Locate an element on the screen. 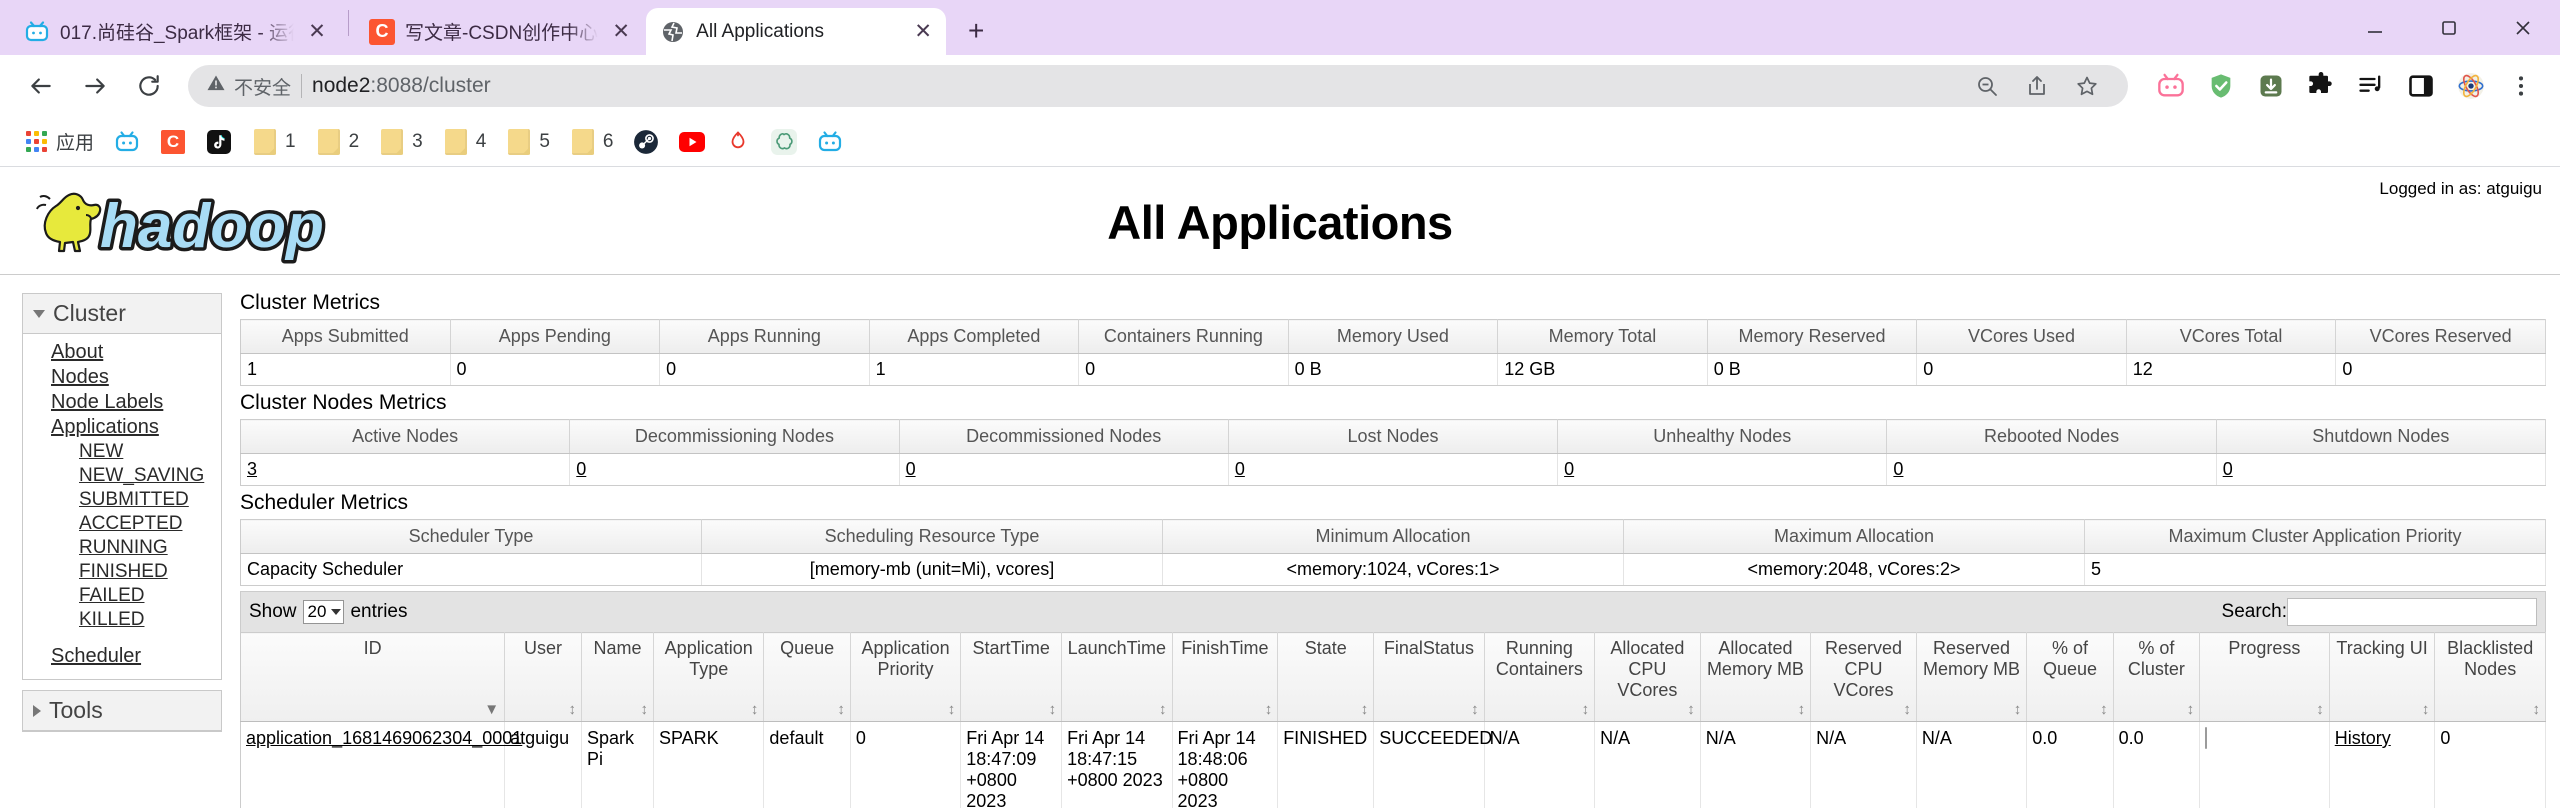 The height and width of the screenshot is (808, 2560). sidebar-cluster-header: Cluster is located at coordinates (122, 314).